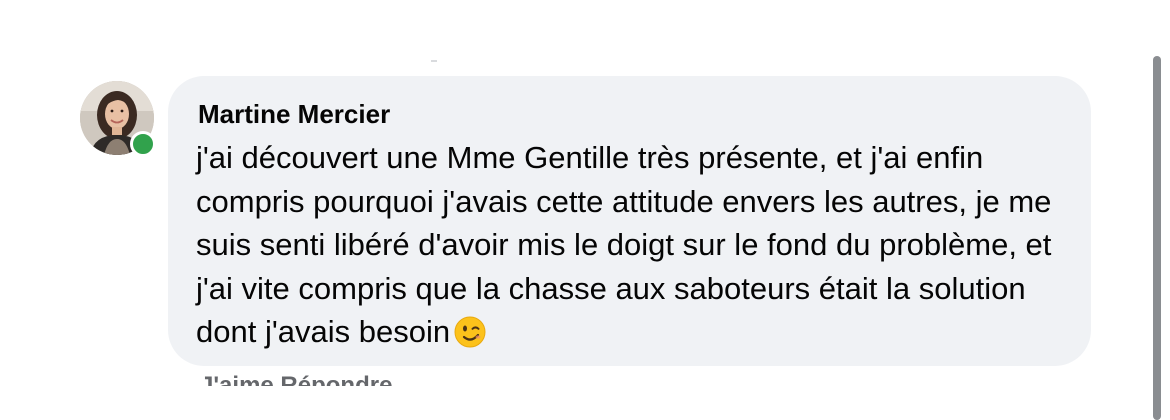 The width and height of the screenshot is (1170, 420). Describe the element at coordinates (1157, 238) in the screenshot. I see `scrollbar` at that location.